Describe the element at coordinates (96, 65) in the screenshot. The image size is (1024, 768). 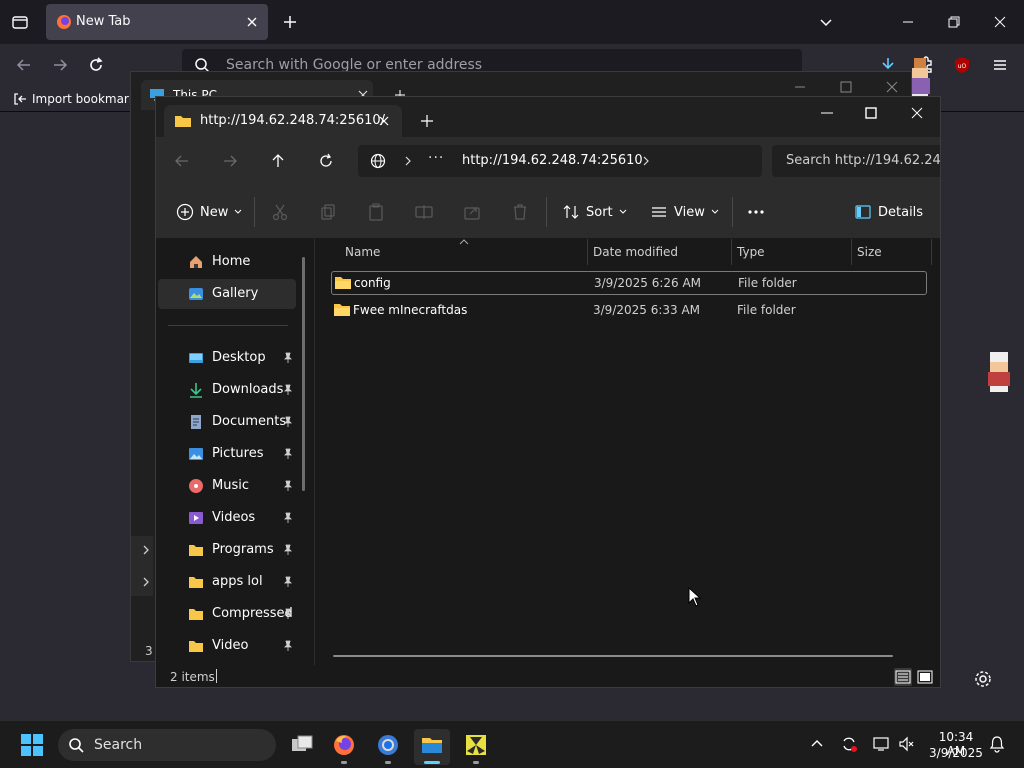
I see `reload-icon` at that location.